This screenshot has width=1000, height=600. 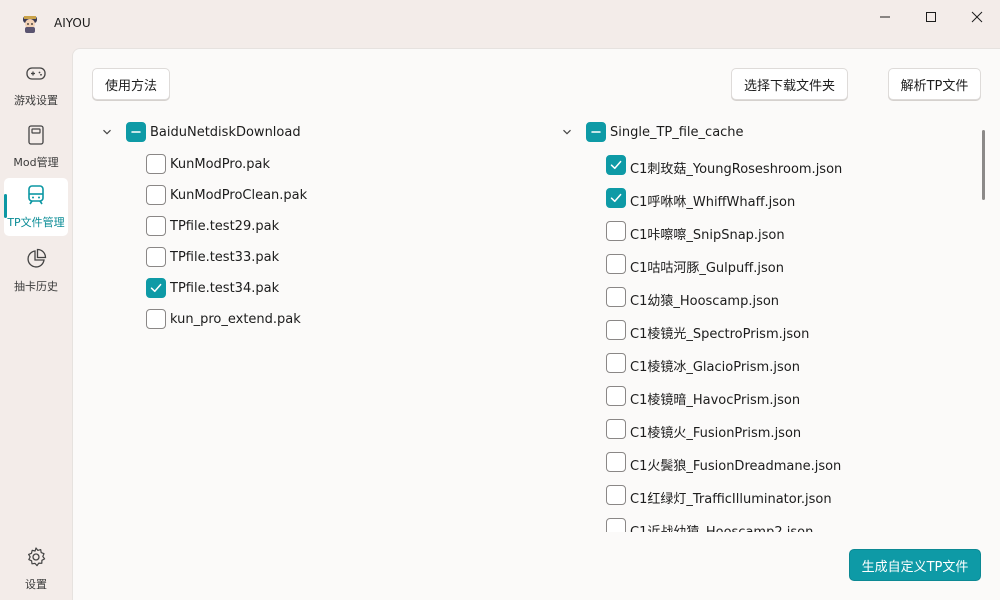 I want to click on tree-root-row: BaiduNetdiskDownload, so click(x=312, y=132).